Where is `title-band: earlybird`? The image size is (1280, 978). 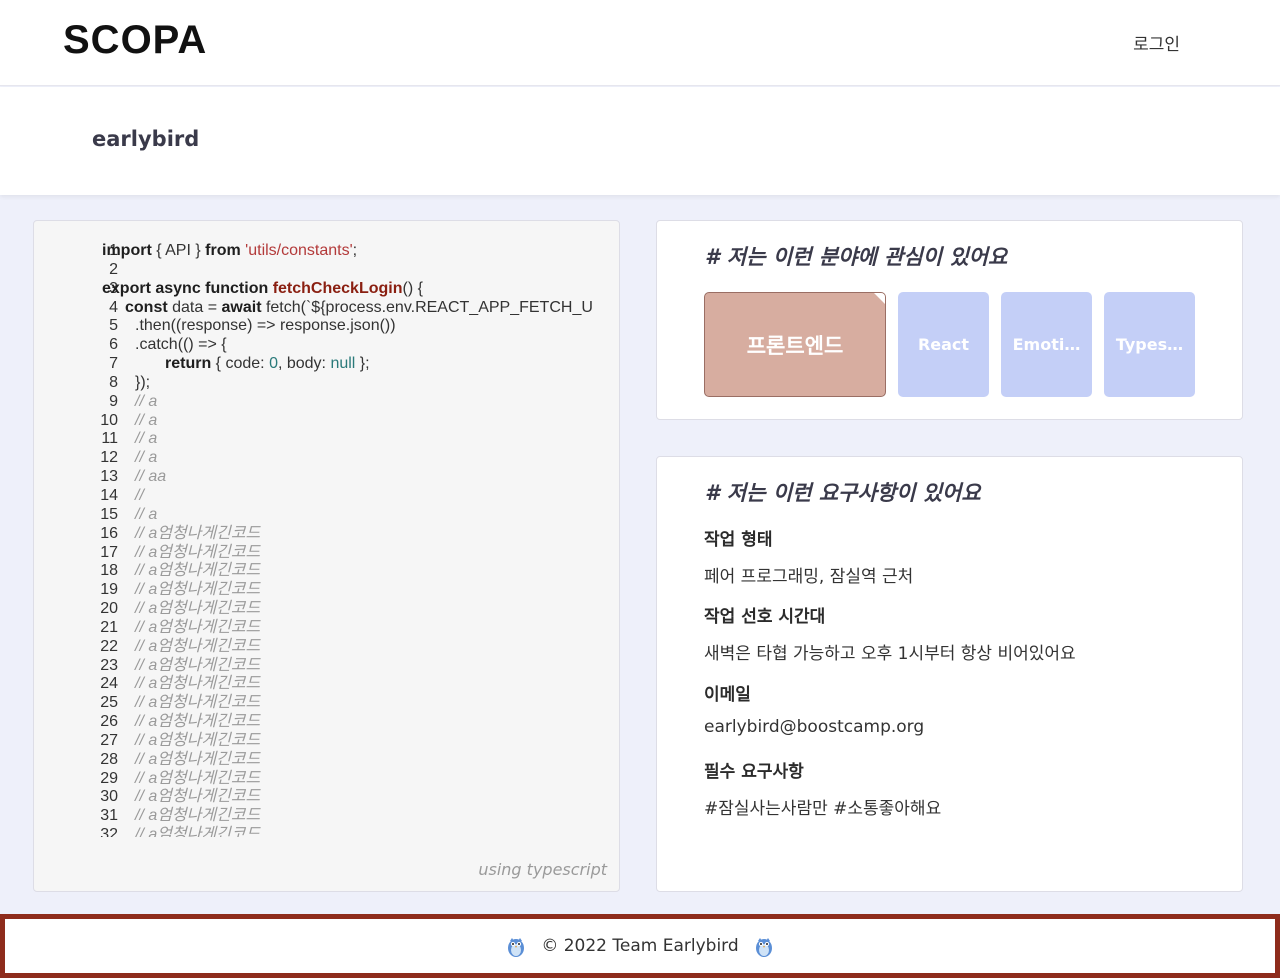
title-band: earlybird is located at coordinates (640, 141).